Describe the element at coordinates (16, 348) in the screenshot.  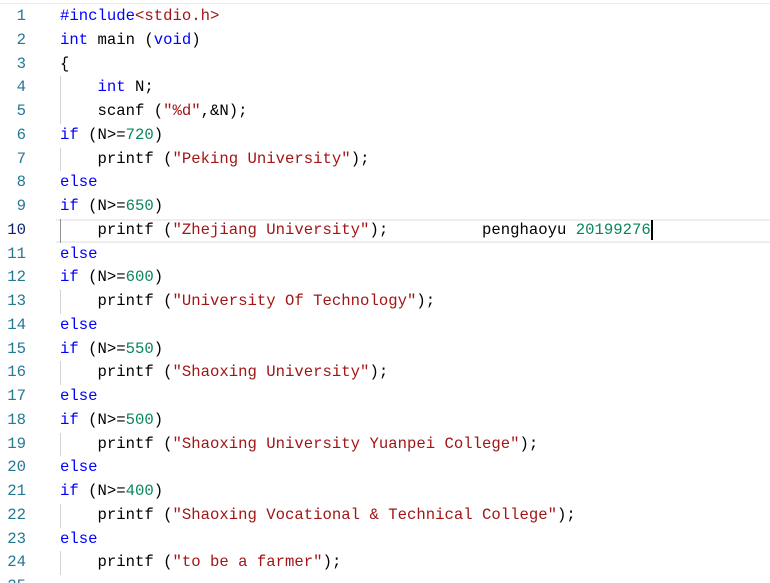
I see `line-number: 15` at that location.